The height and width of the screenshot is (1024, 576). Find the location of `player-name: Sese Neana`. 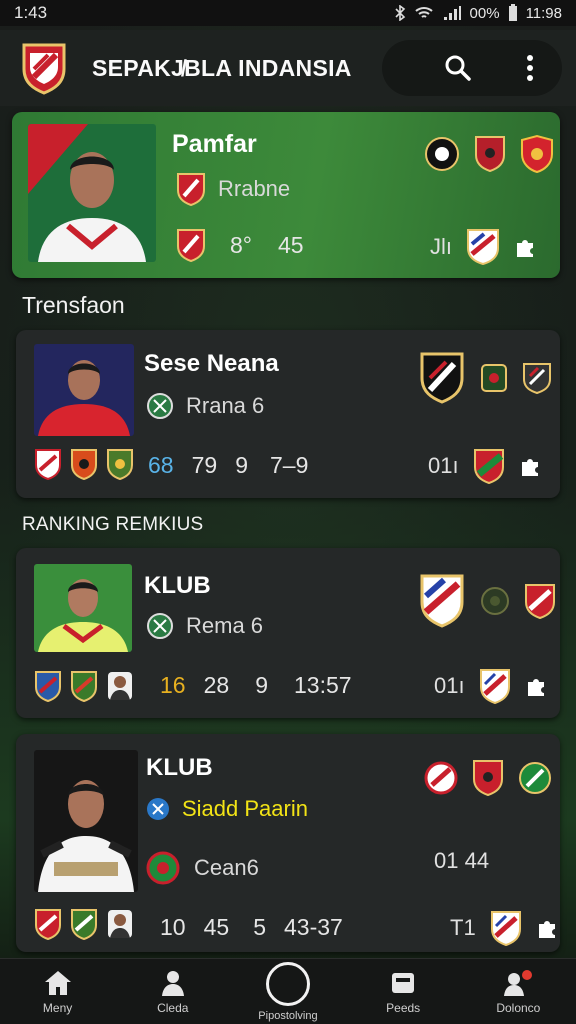

player-name: Sese Neana is located at coordinates (211, 363).